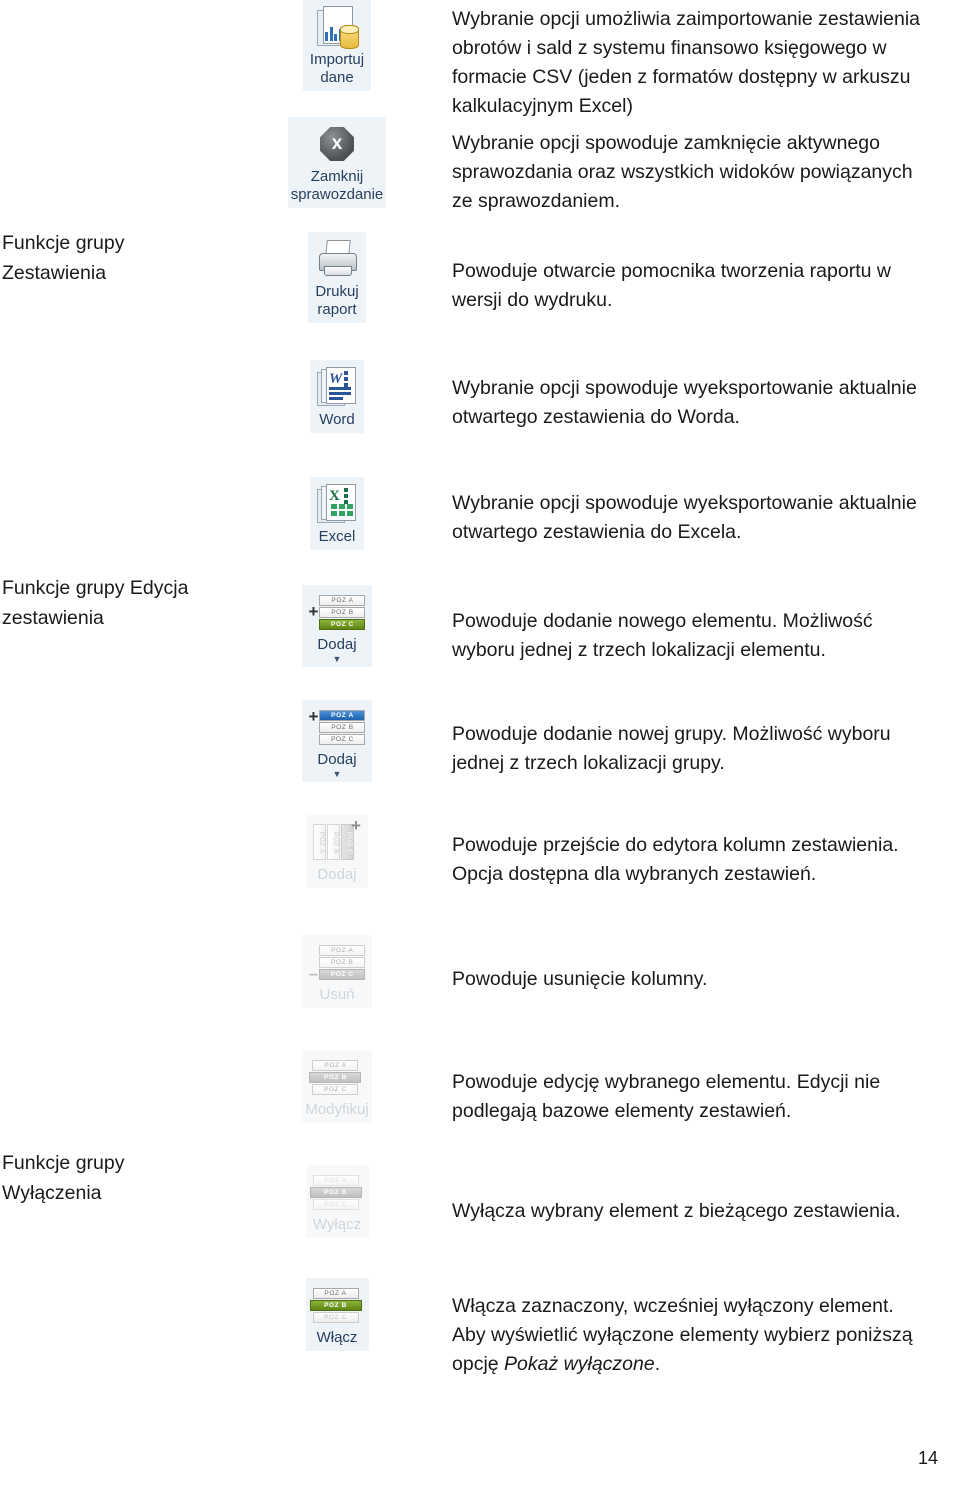  I want to click on add-column-icon: POZ A POZ B POZ C +, so click(337, 840).